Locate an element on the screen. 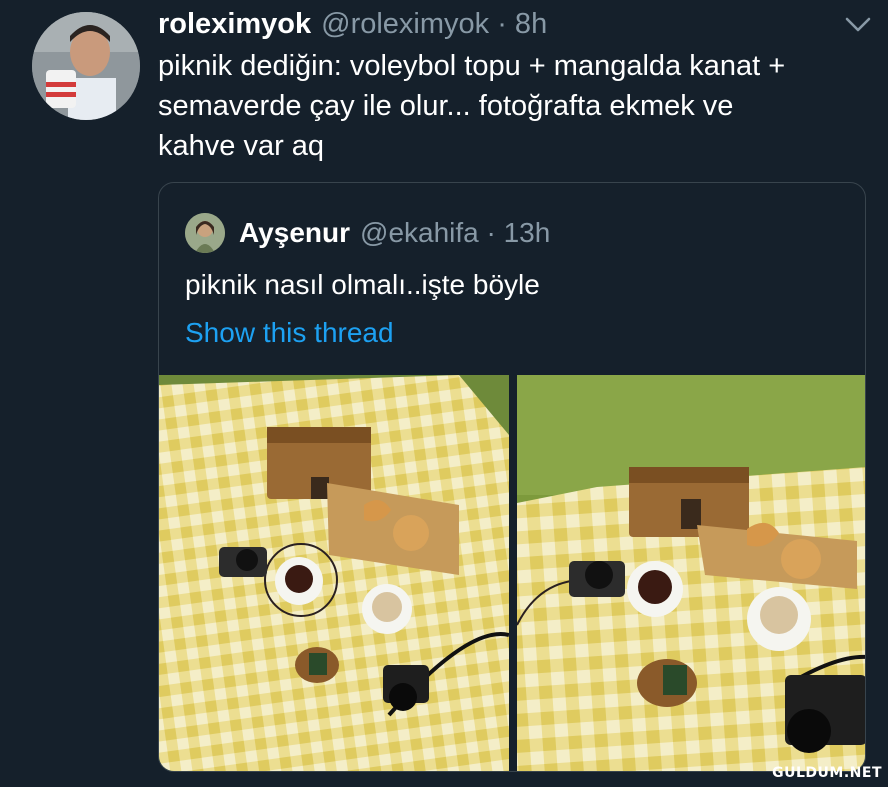 The width and height of the screenshot is (888, 787). tweet-header: roleximyok @roleximyok · 8h is located at coordinates (352, 24).